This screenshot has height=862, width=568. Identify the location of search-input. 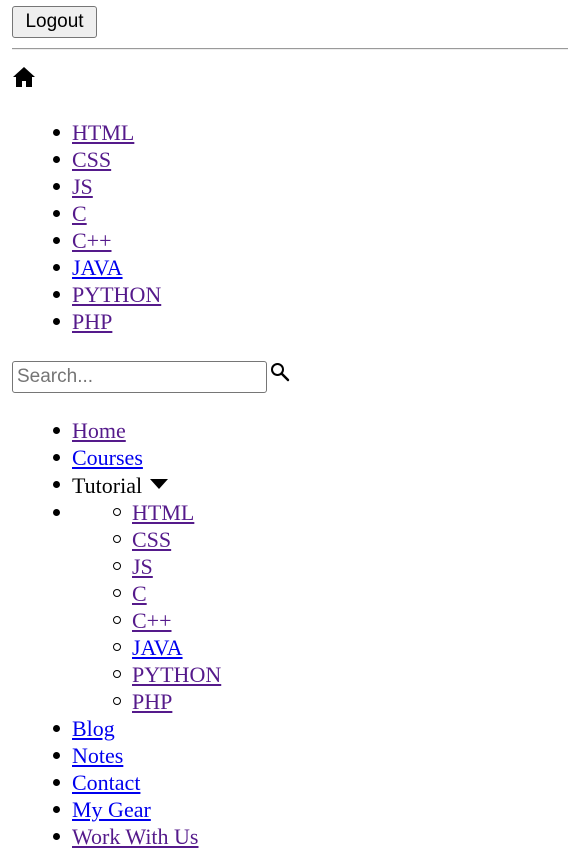
(139, 377).